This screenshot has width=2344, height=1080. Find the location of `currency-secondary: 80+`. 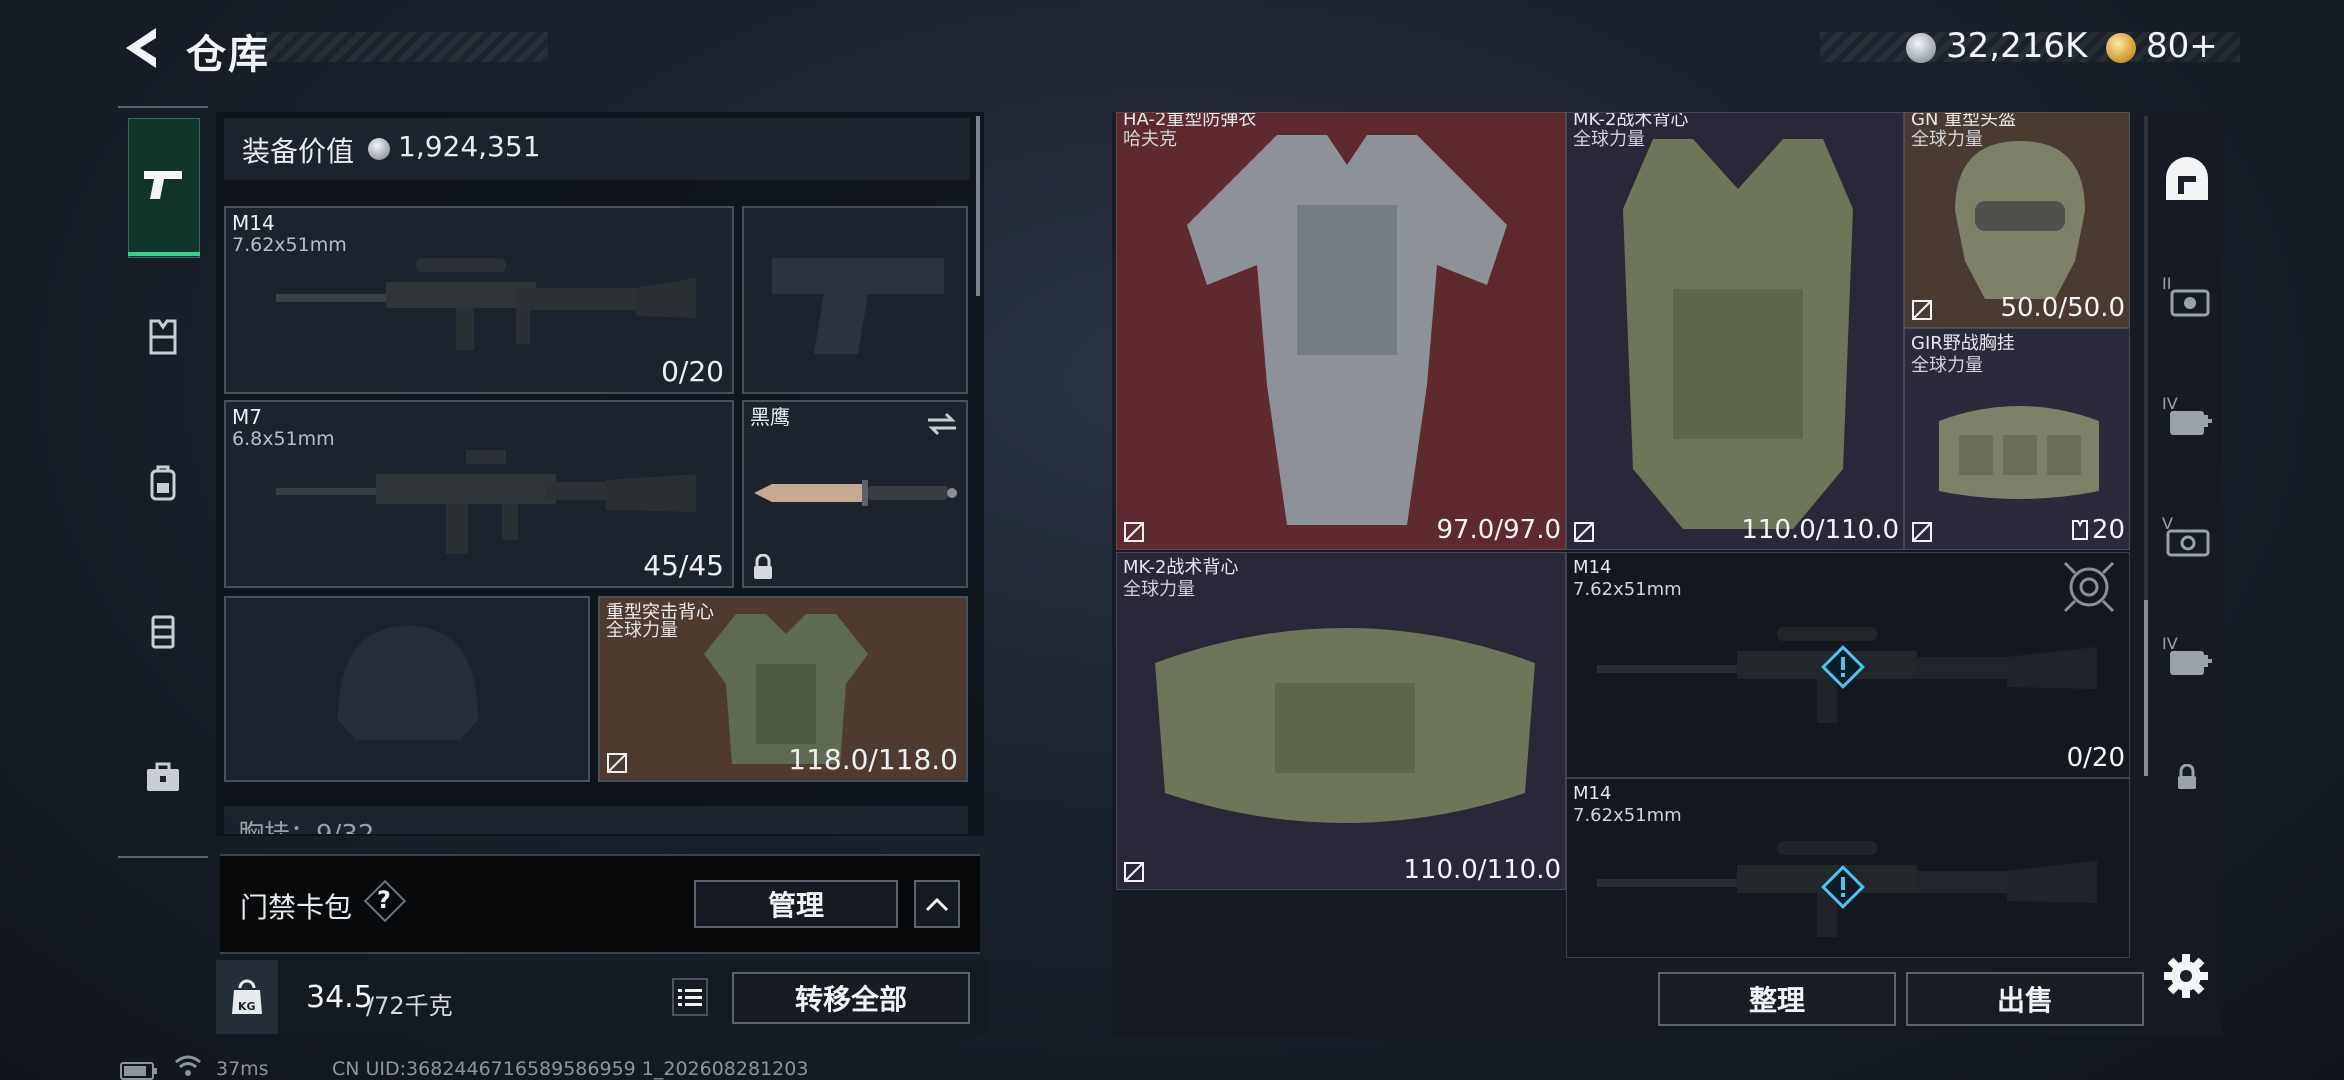

currency-secondary: 80+ is located at coordinates (2182, 46).